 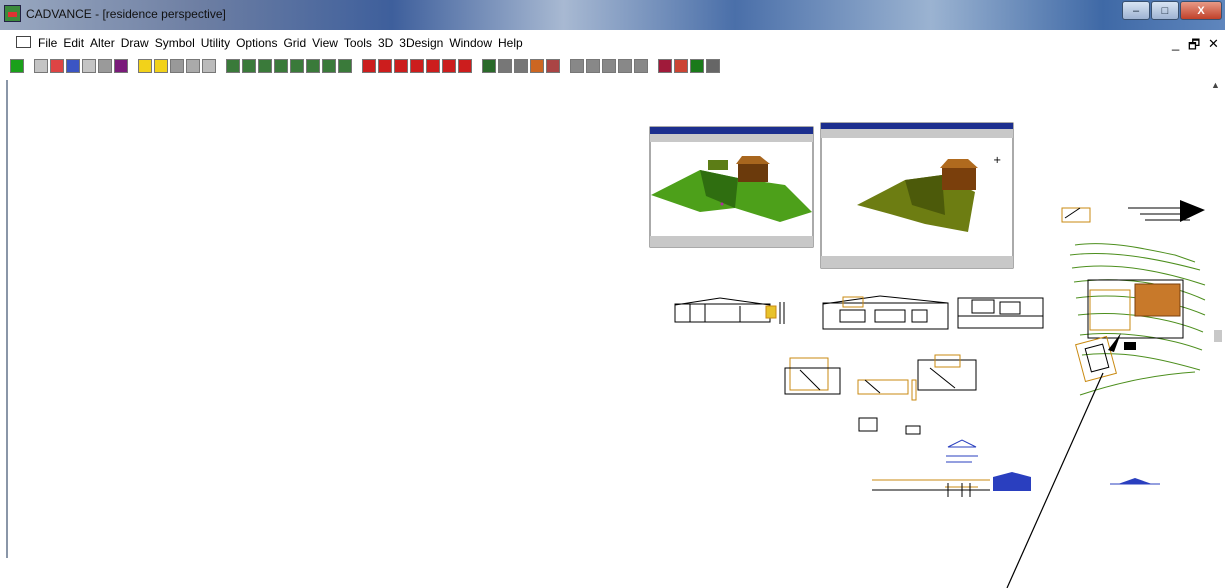 What do you see at coordinates (1137, 319) in the screenshot?
I see `site-plan` at bounding box center [1137, 319].